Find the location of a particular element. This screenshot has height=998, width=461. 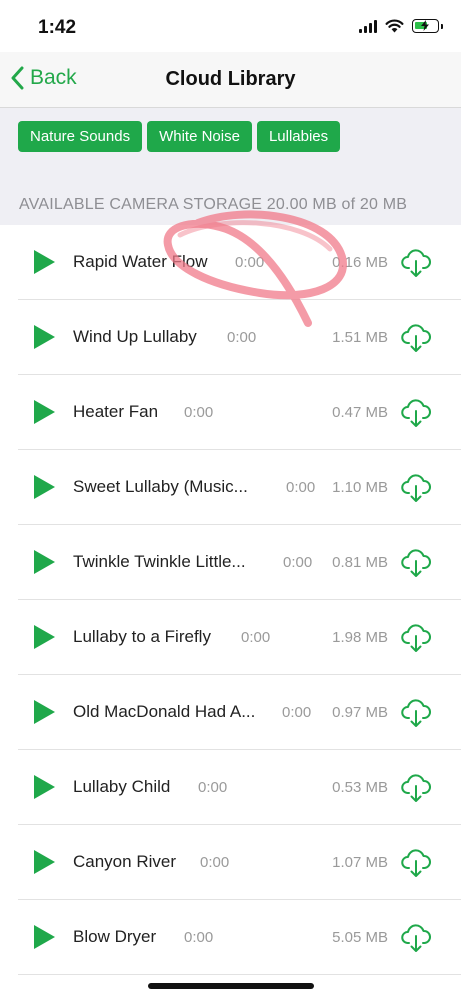

category-tags: Nature Sounds White Noise Lullabies is located at coordinates (179, 136).